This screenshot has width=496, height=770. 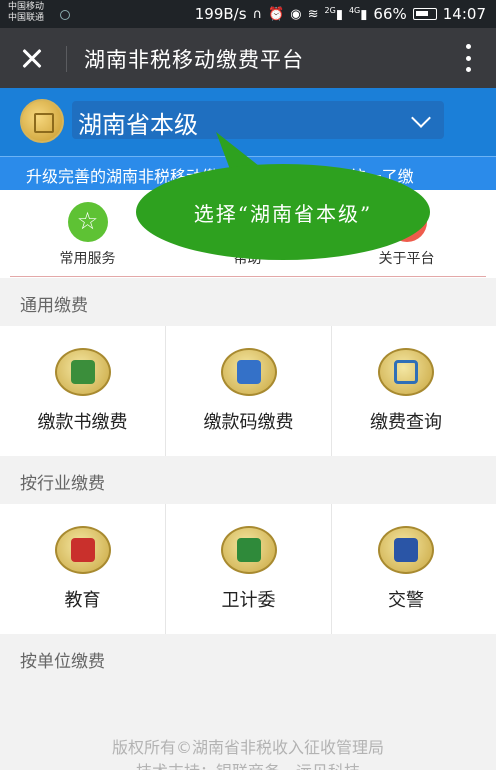 What do you see at coordinates (406, 372) in the screenshot?
I see `search-icon` at bounding box center [406, 372].